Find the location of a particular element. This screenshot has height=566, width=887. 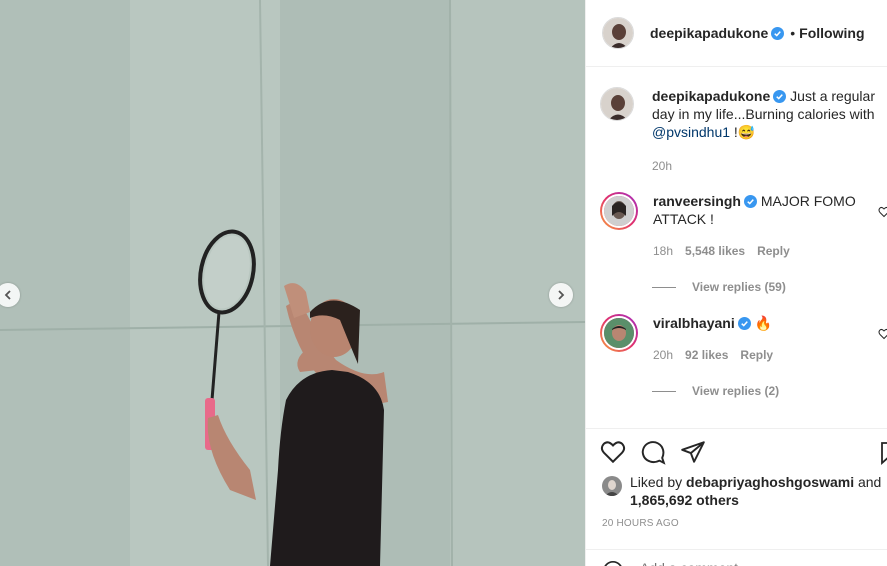

comment-meta: 20h 92 likes Reply is located at coordinates (763, 355).